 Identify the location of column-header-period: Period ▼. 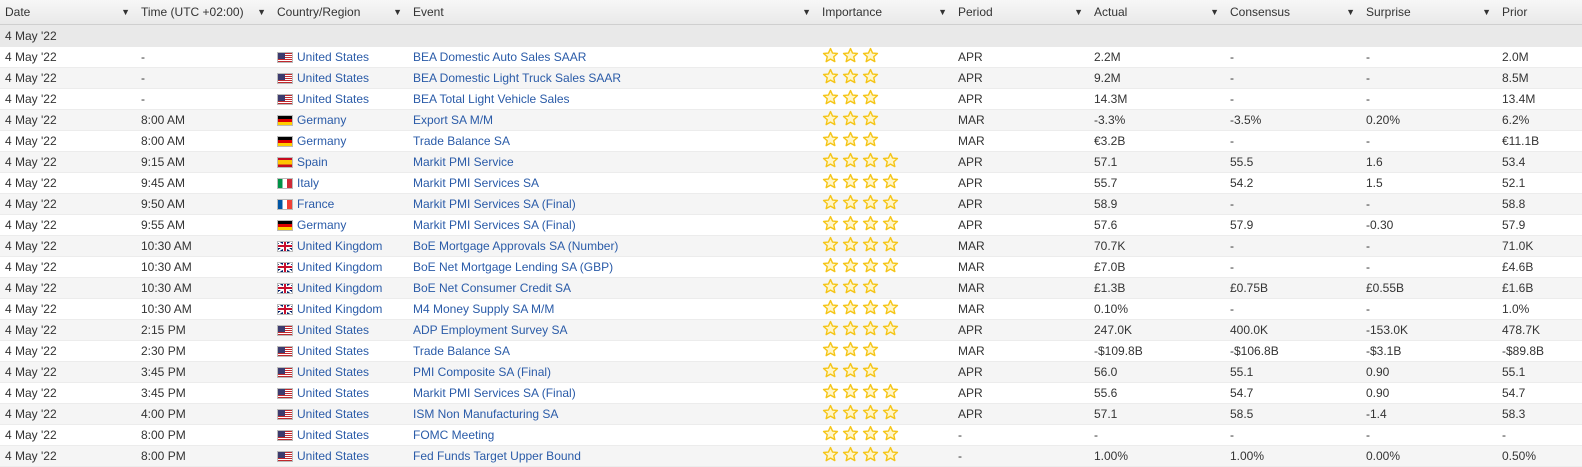
(1021, 12).